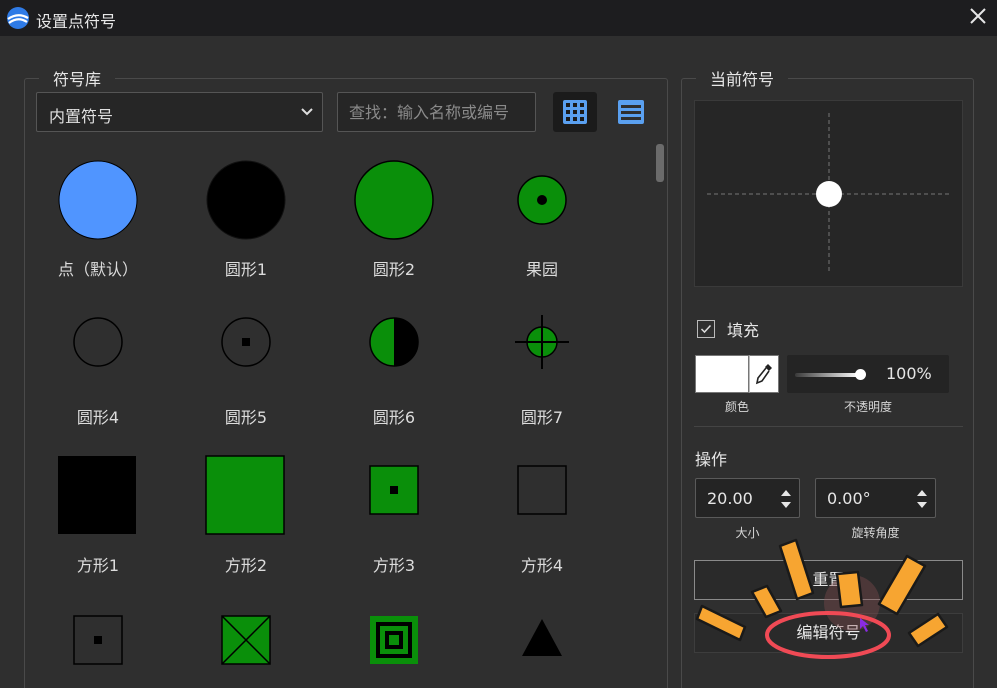 The width and height of the screenshot is (997, 688). What do you see at coordinates (828, 580) in the screenshot?
I see `reset-button: 重置` at bounding box center [828, 580].